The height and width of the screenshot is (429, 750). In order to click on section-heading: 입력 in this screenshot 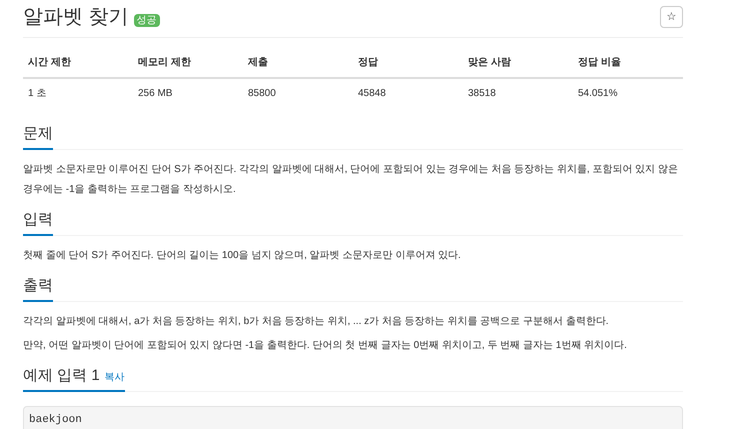, I will do `click(38, 223)`.